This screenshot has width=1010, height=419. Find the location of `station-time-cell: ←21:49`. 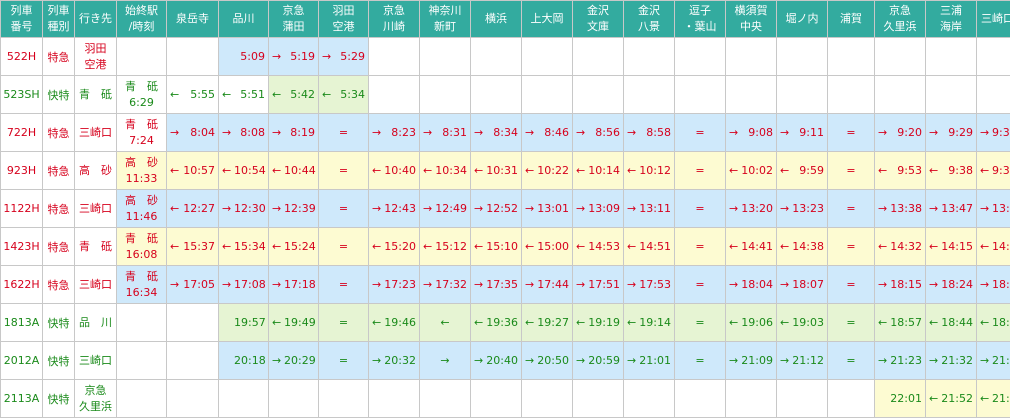

station-time-cell: ←21:49 is located at coordinates (993, 398).